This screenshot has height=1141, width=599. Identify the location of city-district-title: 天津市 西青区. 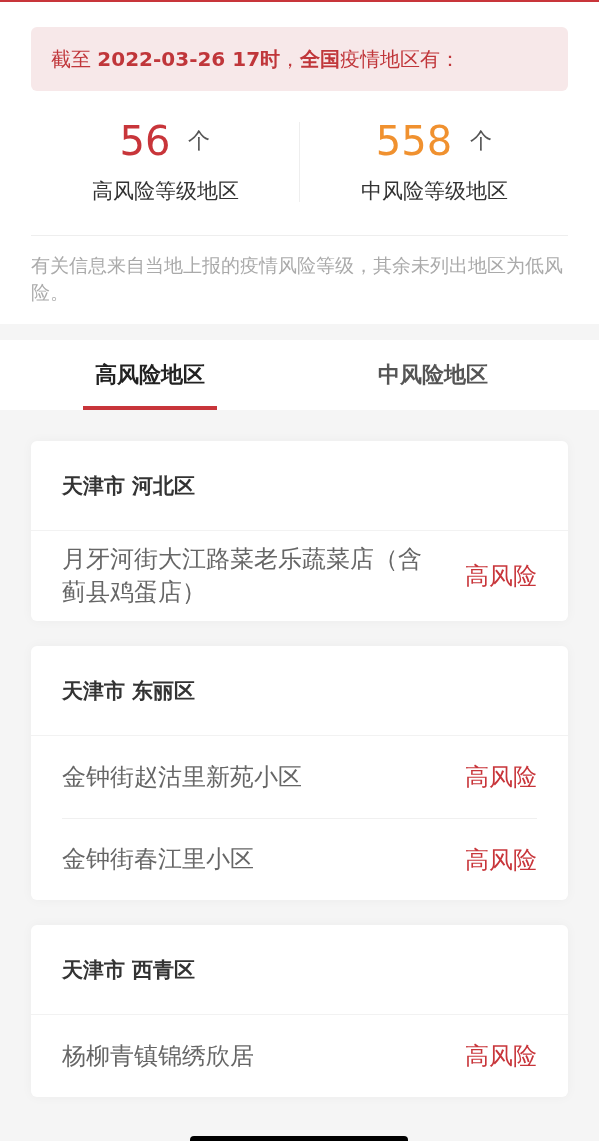
(129, 970).